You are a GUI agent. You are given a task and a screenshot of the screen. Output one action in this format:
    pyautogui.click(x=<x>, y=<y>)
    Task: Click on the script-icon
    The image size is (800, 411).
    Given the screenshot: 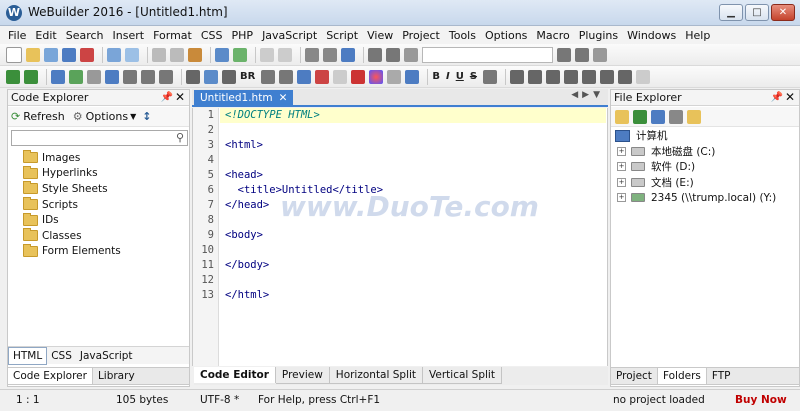 What is the action you would take?
    pyautogui.click(x=322, y=76)
    